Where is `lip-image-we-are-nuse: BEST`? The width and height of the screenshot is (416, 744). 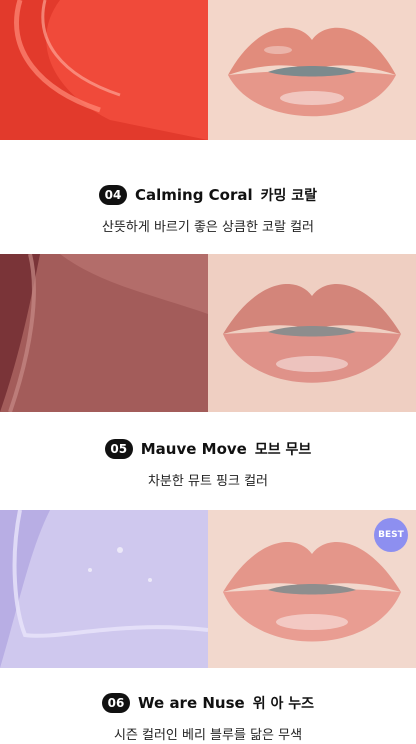 lip-image-we-are-nuse: BEST is located at coordinates (312, 589).